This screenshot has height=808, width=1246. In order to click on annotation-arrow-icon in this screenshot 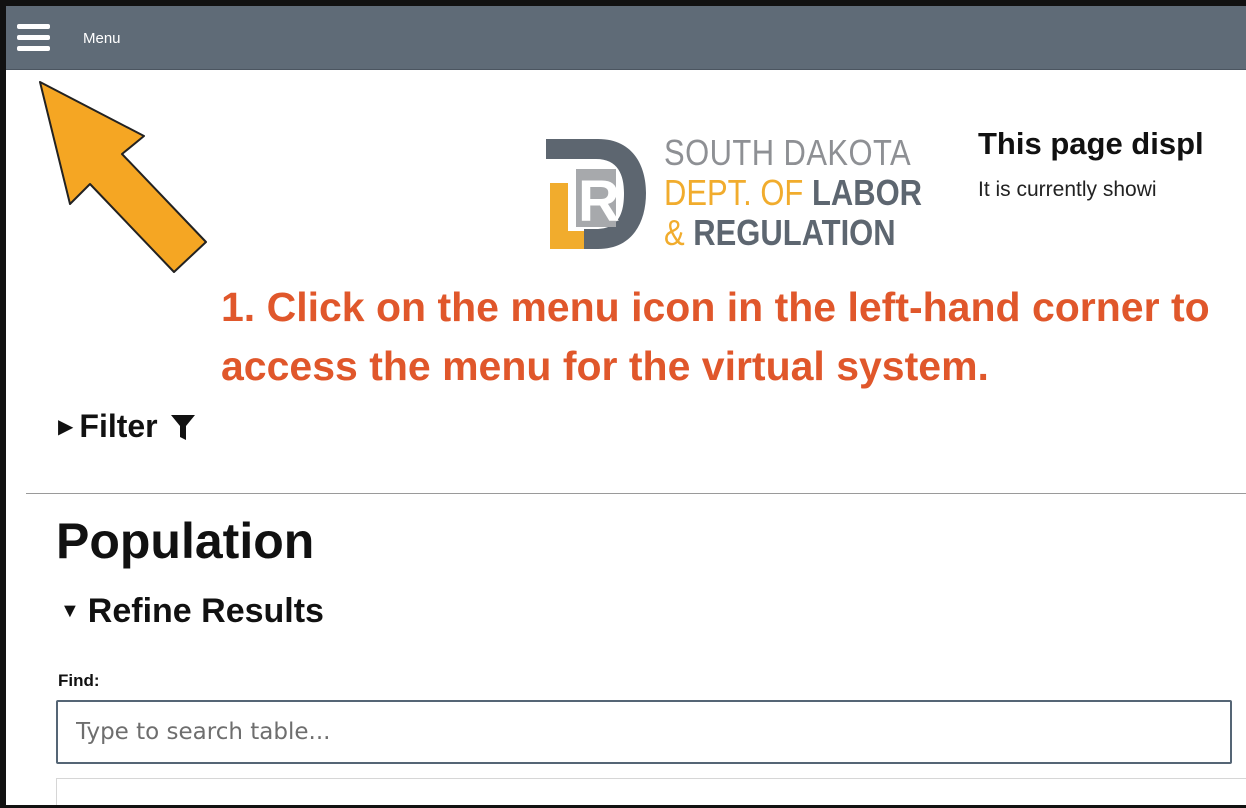, I will do `click(123, 177)`.